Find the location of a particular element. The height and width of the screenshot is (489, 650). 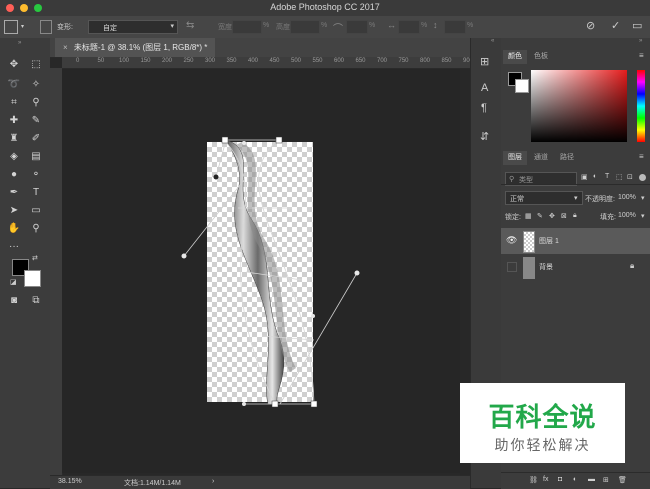

zoom-level: 38.15% is located at coordinates (70, 481).